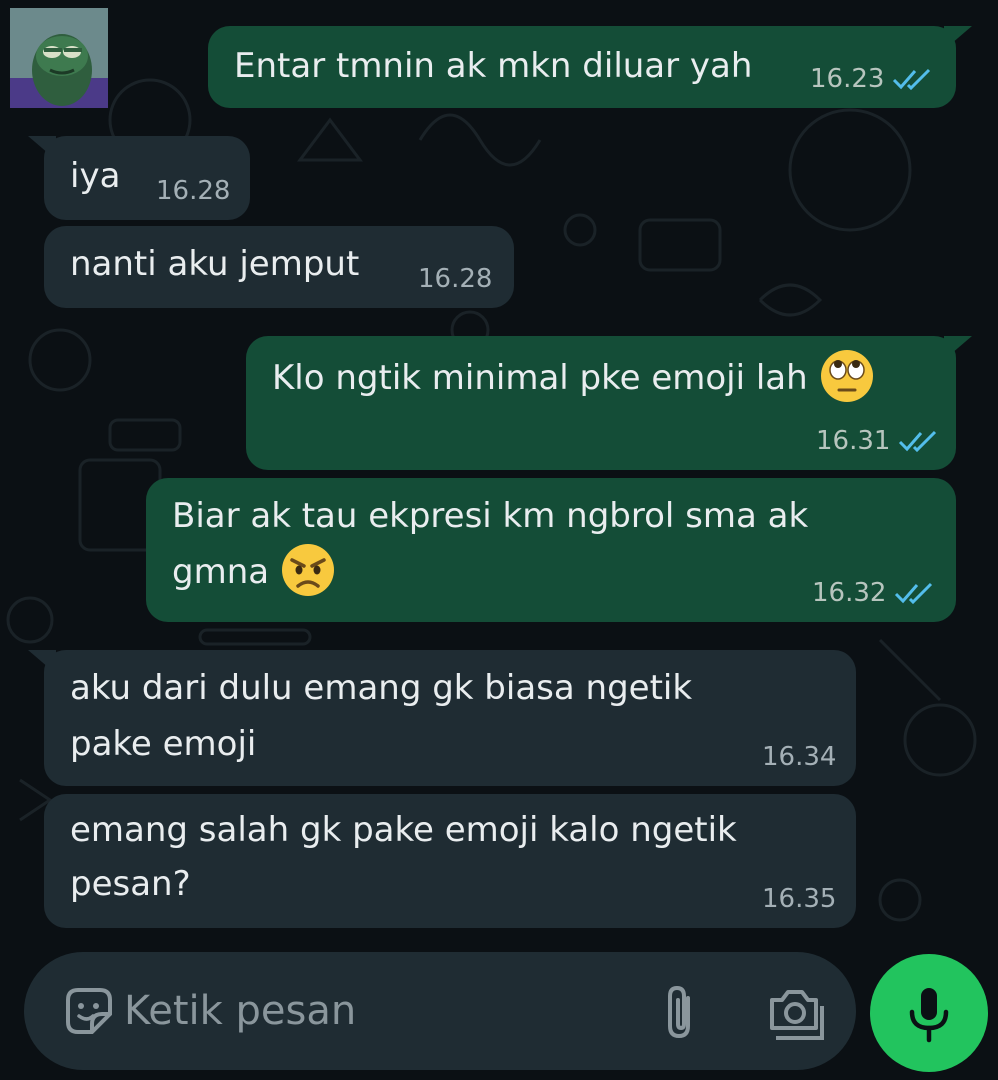 The height and width of the screenshot is (1080, 998). I want to click on message-text-line1: aku dari dulu emang gk biasa ngetik, so click(381, 688).